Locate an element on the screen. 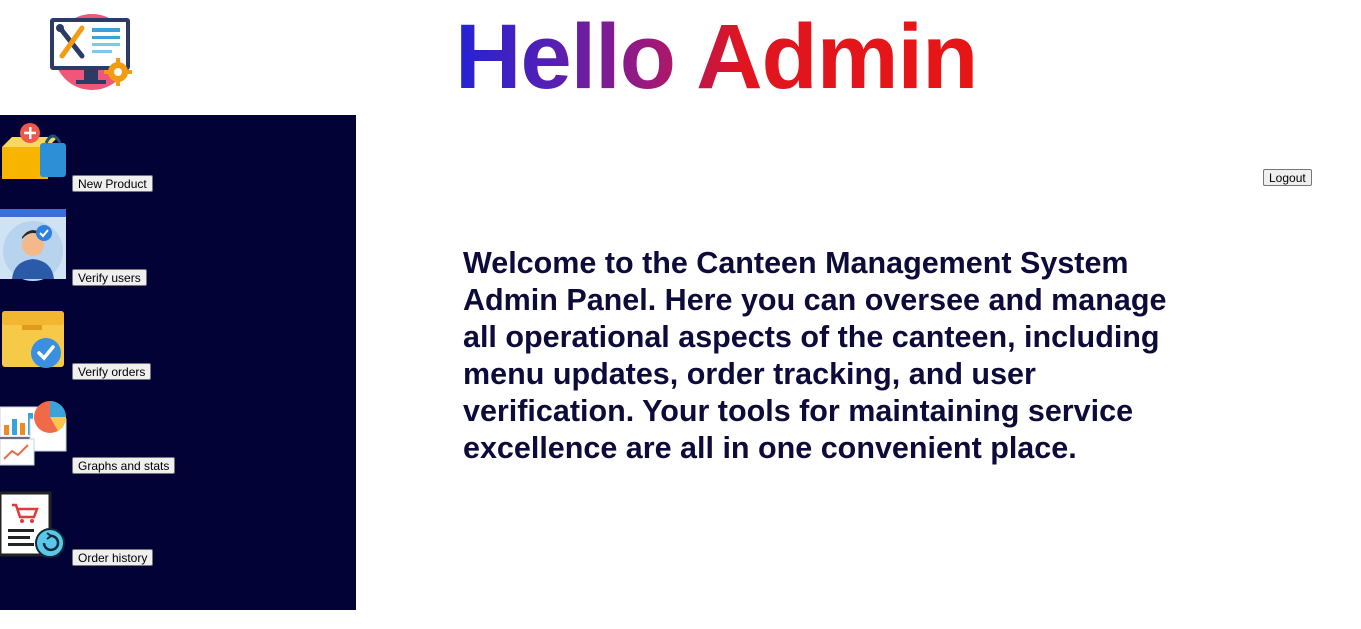 The image size is (1361, 629). sidebar-item-graphs-stats: Graphs and stats is located at coordinates (178, 444).